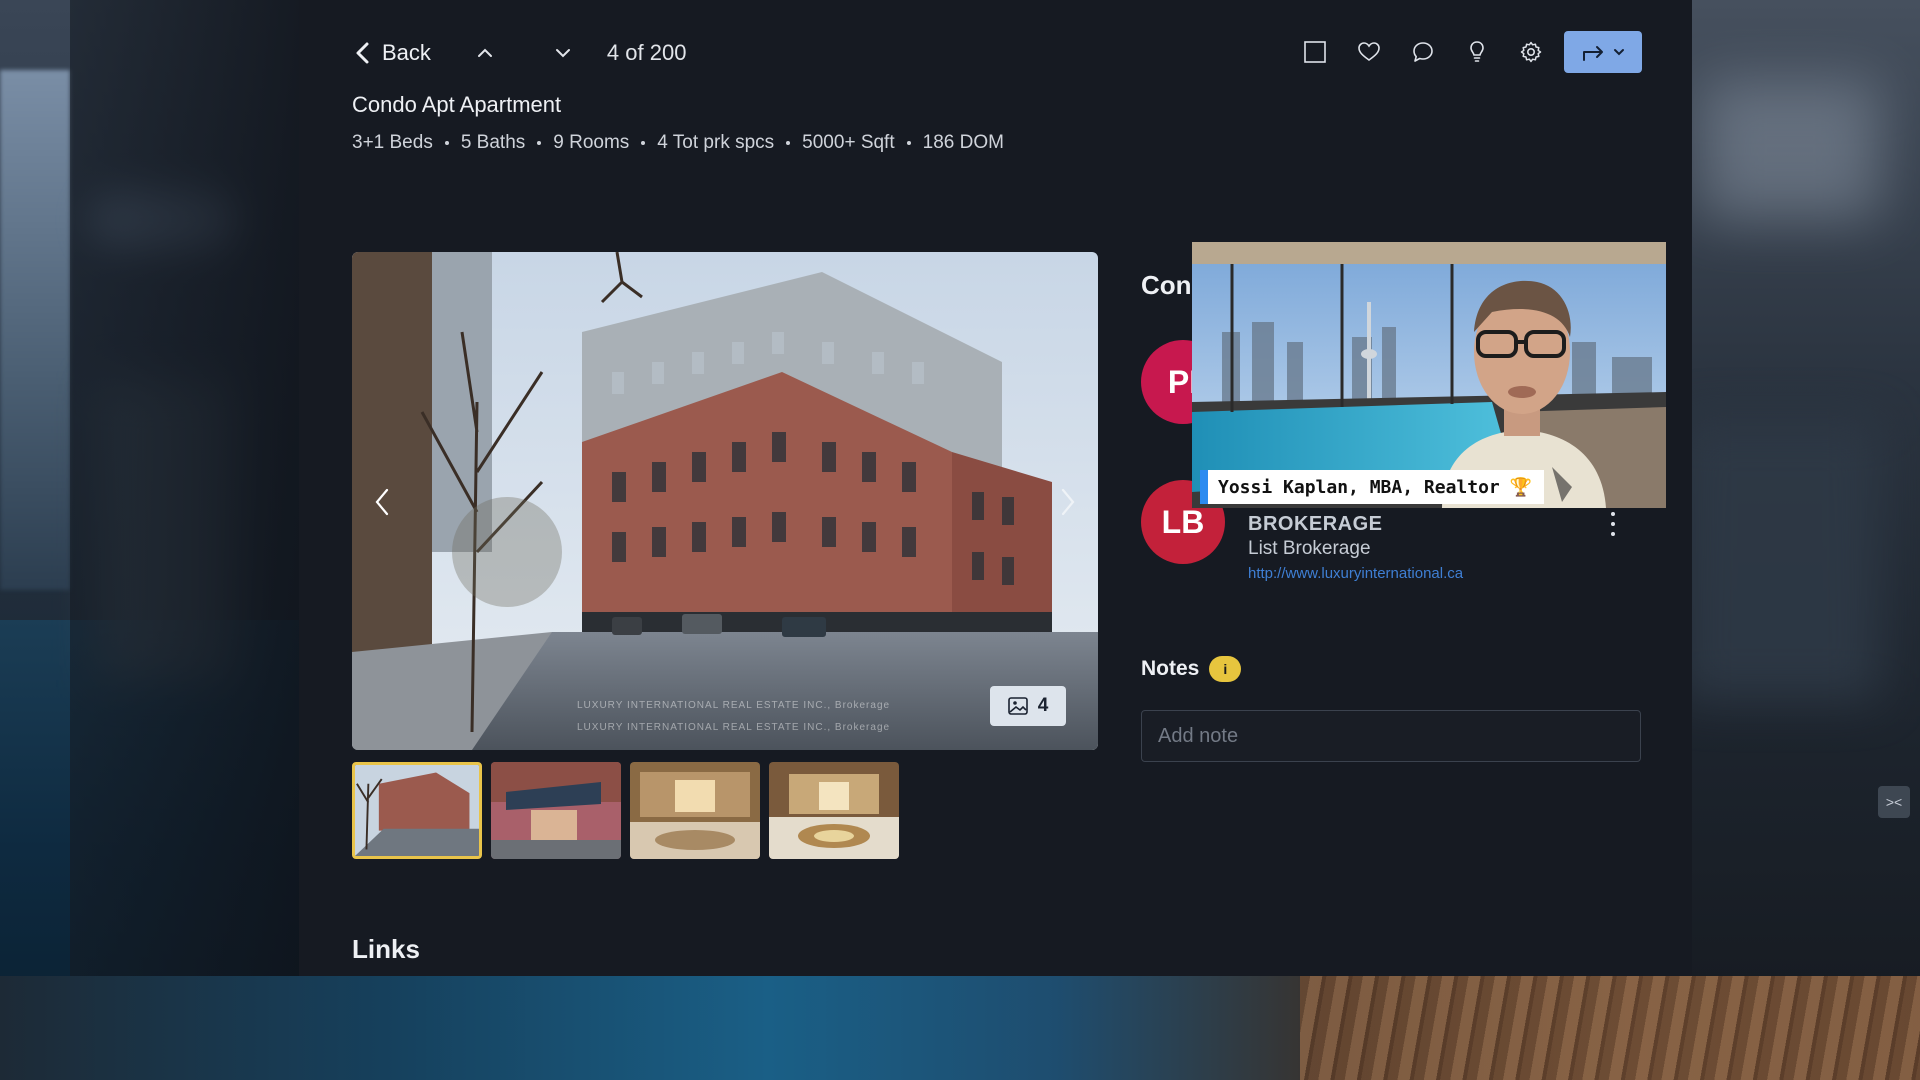  I want to click on spec-sqft: 5000+ Sqft, so click(848, 142).